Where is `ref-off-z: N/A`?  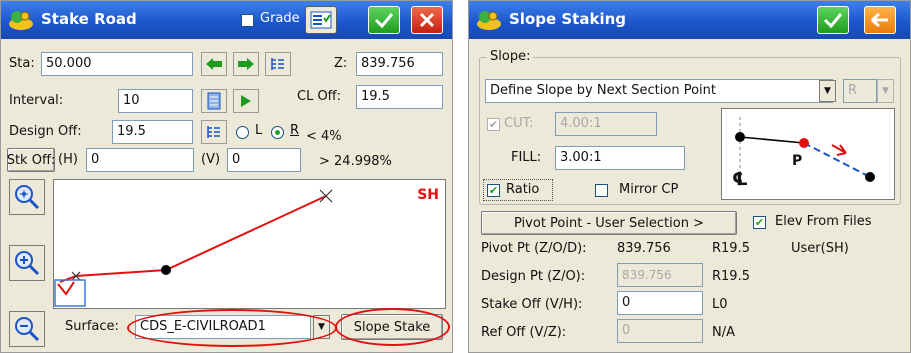
ref-off-z: N/A is located at coordinates (723, 332).